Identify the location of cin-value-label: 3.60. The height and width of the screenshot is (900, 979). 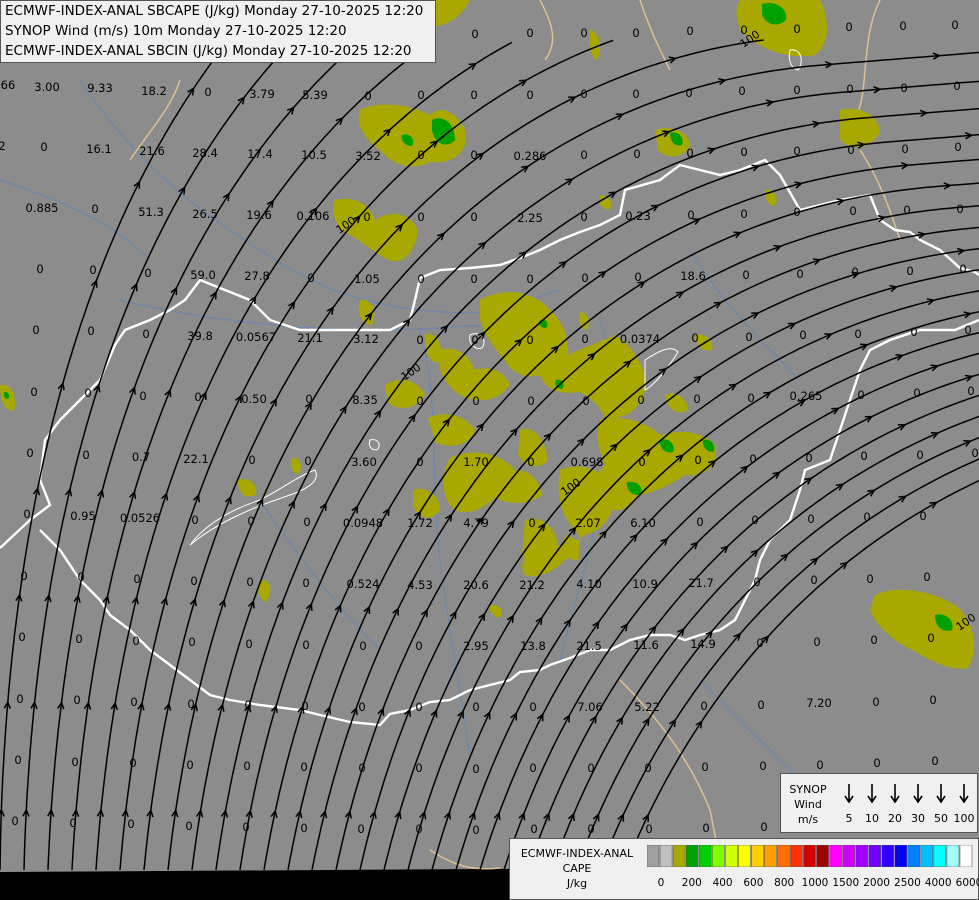
(364, 462).